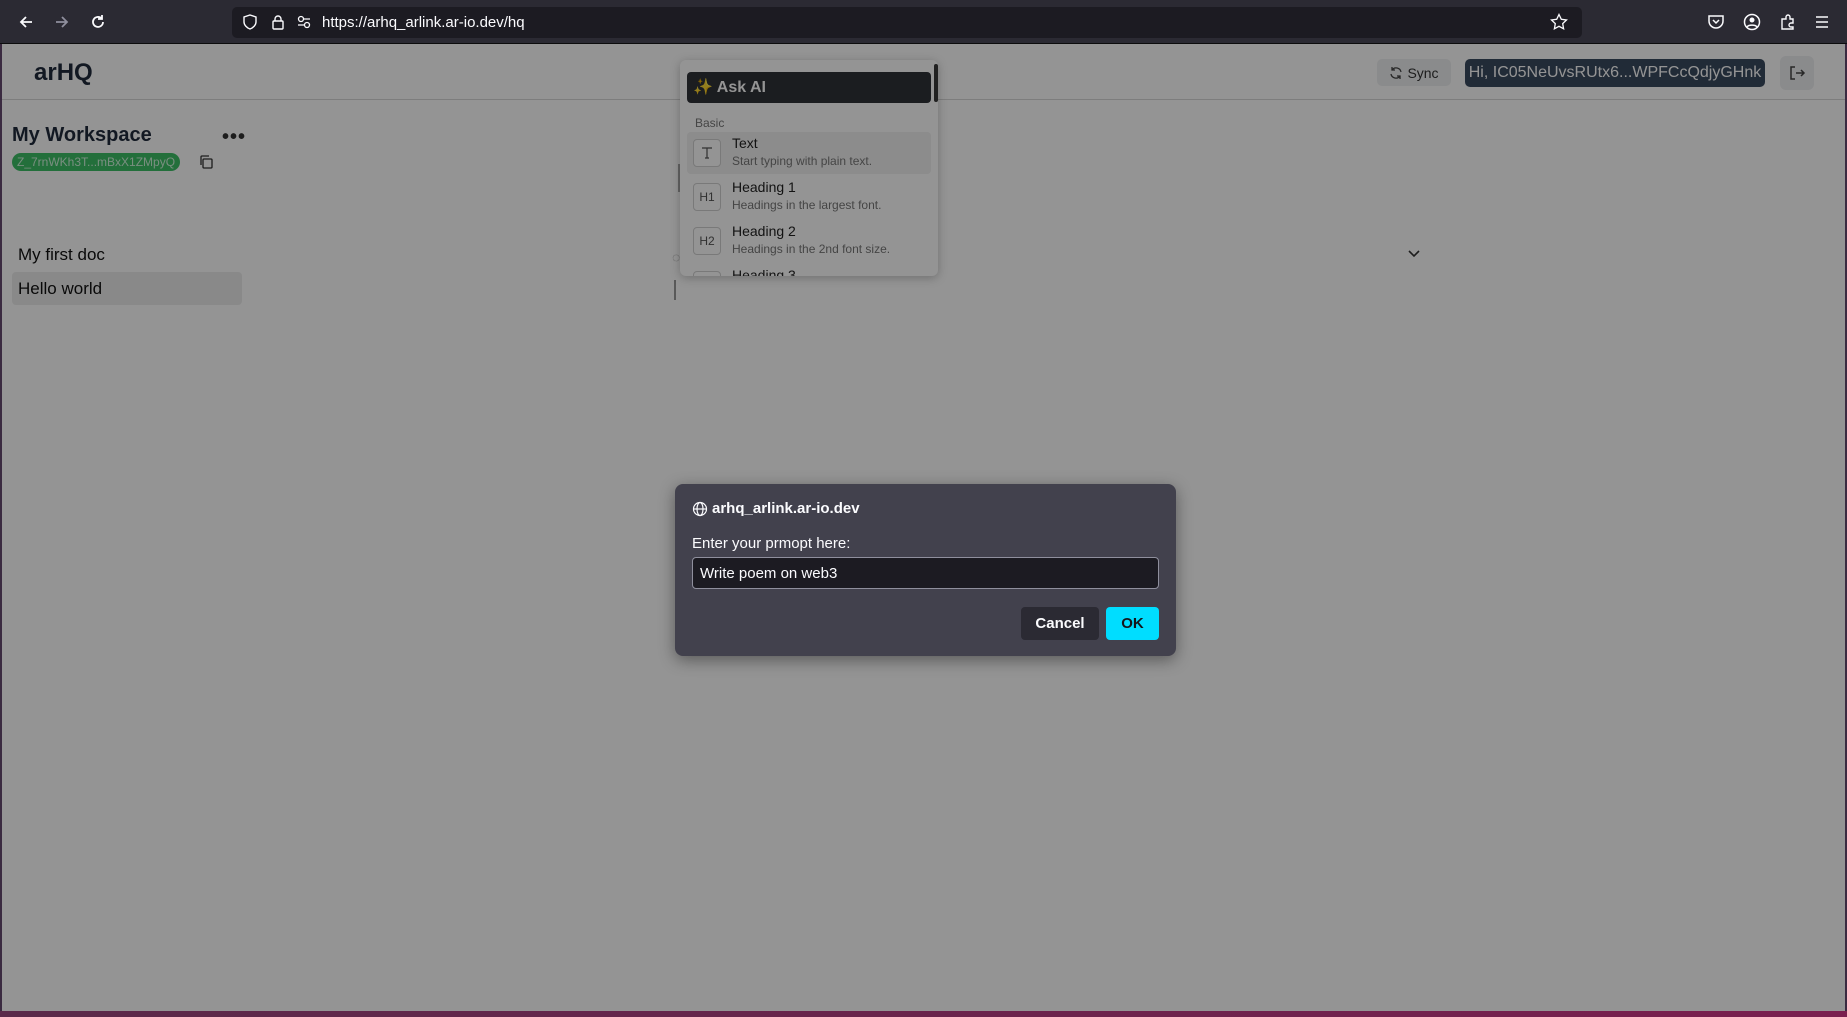 The width and height of the screenshot is (1847, 1017). I want to click on permissions-icon, so click(304, 24).